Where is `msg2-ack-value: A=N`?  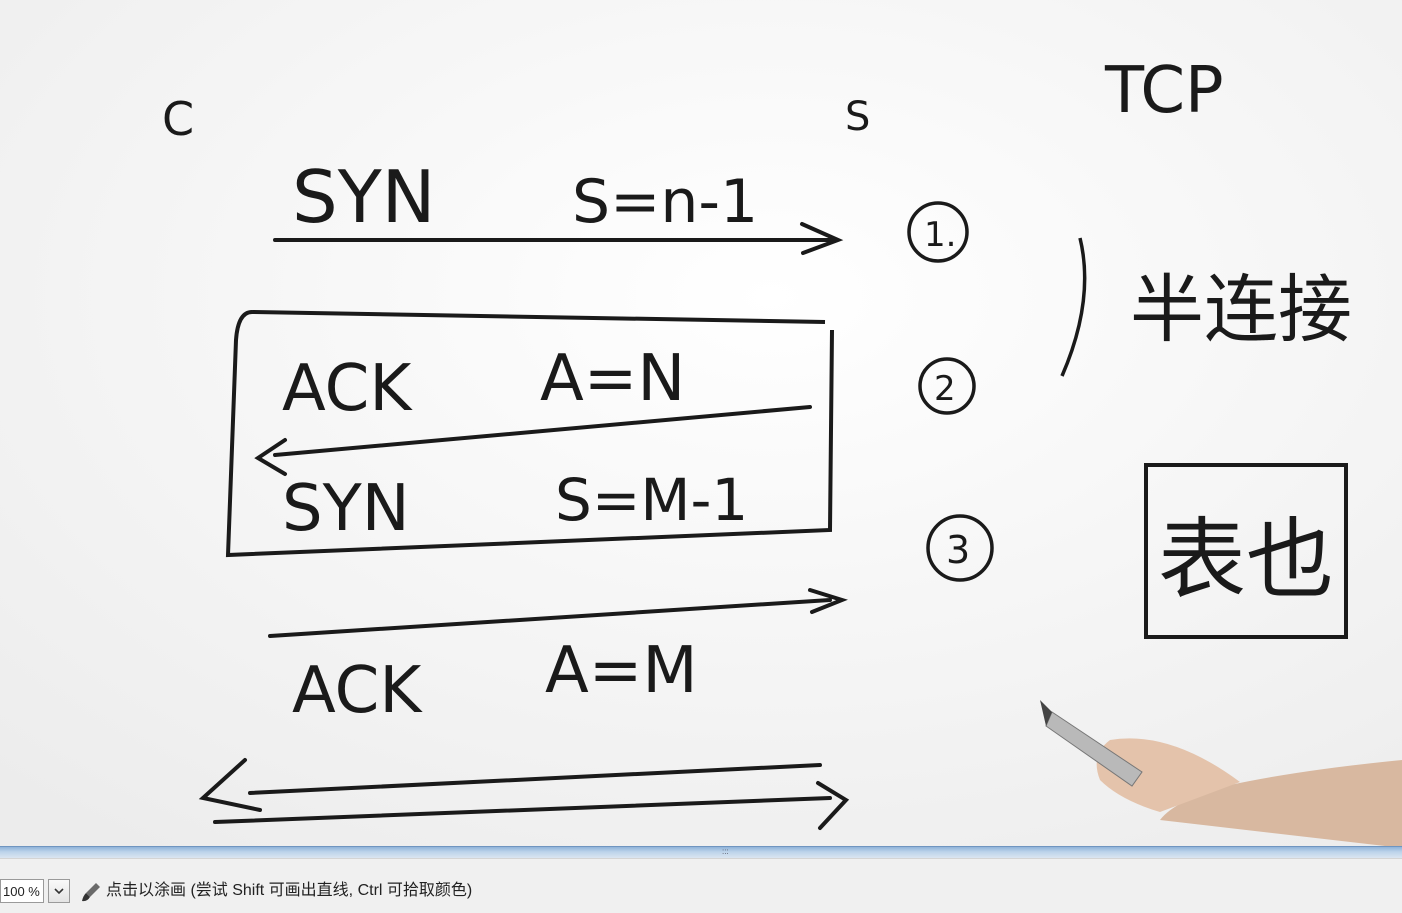 msg2-ack-value: A=N is located at coordinates (612, 379).